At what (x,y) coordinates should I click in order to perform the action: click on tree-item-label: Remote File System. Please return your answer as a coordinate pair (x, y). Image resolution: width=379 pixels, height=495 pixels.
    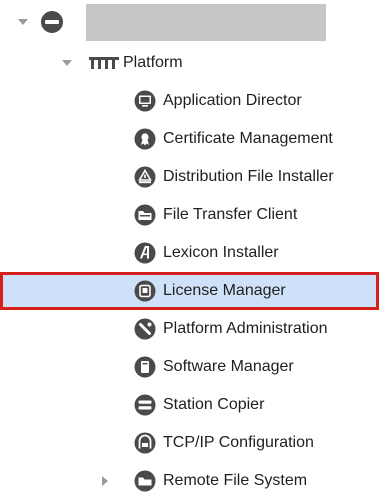
    Looking at the image, I should click on (235, 480).